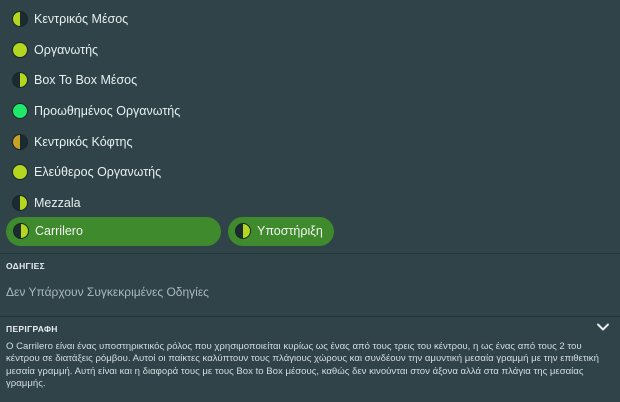 The height and width of the screenshot is (402, 620). I want to click on description-heading: ΠΕΡΙΓΡΑΦΗ, so click(32, 329).